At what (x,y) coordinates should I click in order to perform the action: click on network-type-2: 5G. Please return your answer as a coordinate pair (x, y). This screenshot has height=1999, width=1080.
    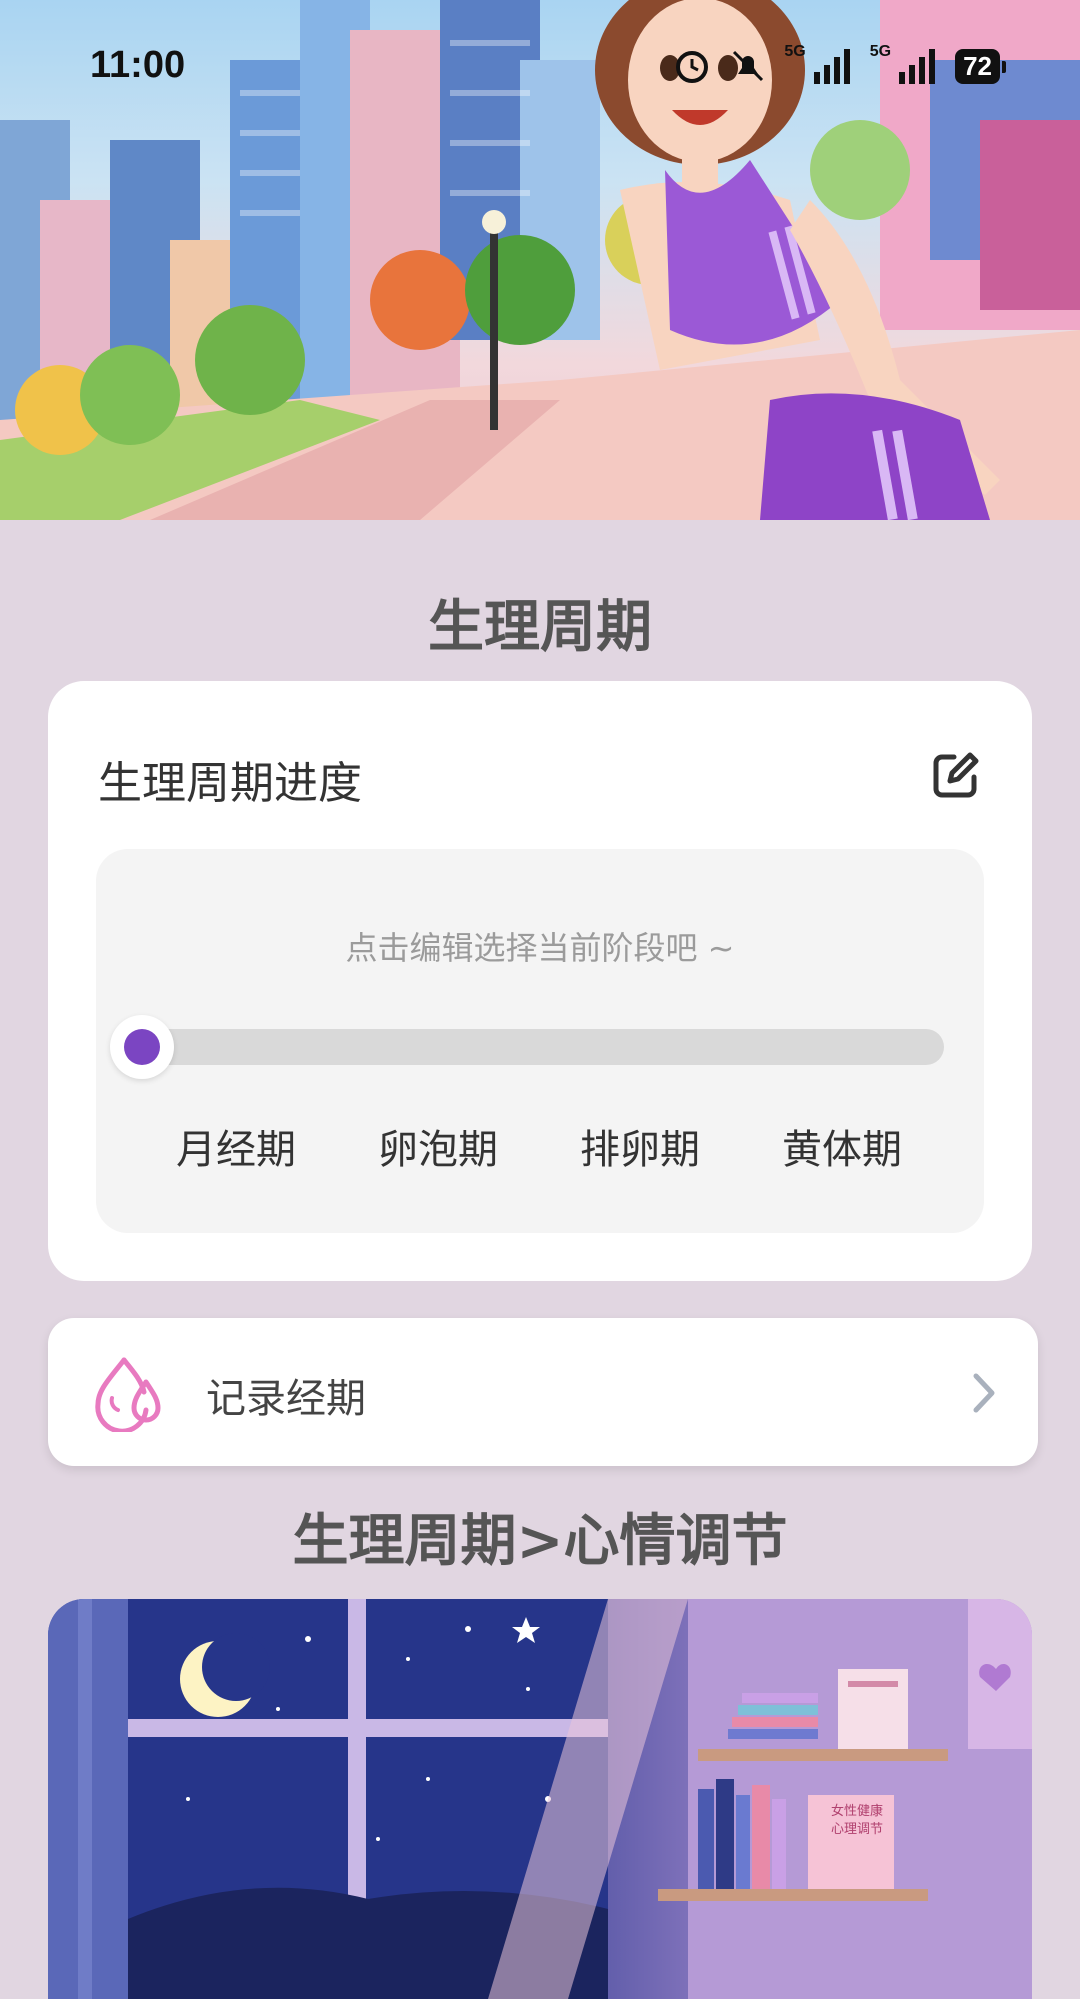
    Looking at the image, I should click on (880, 51).